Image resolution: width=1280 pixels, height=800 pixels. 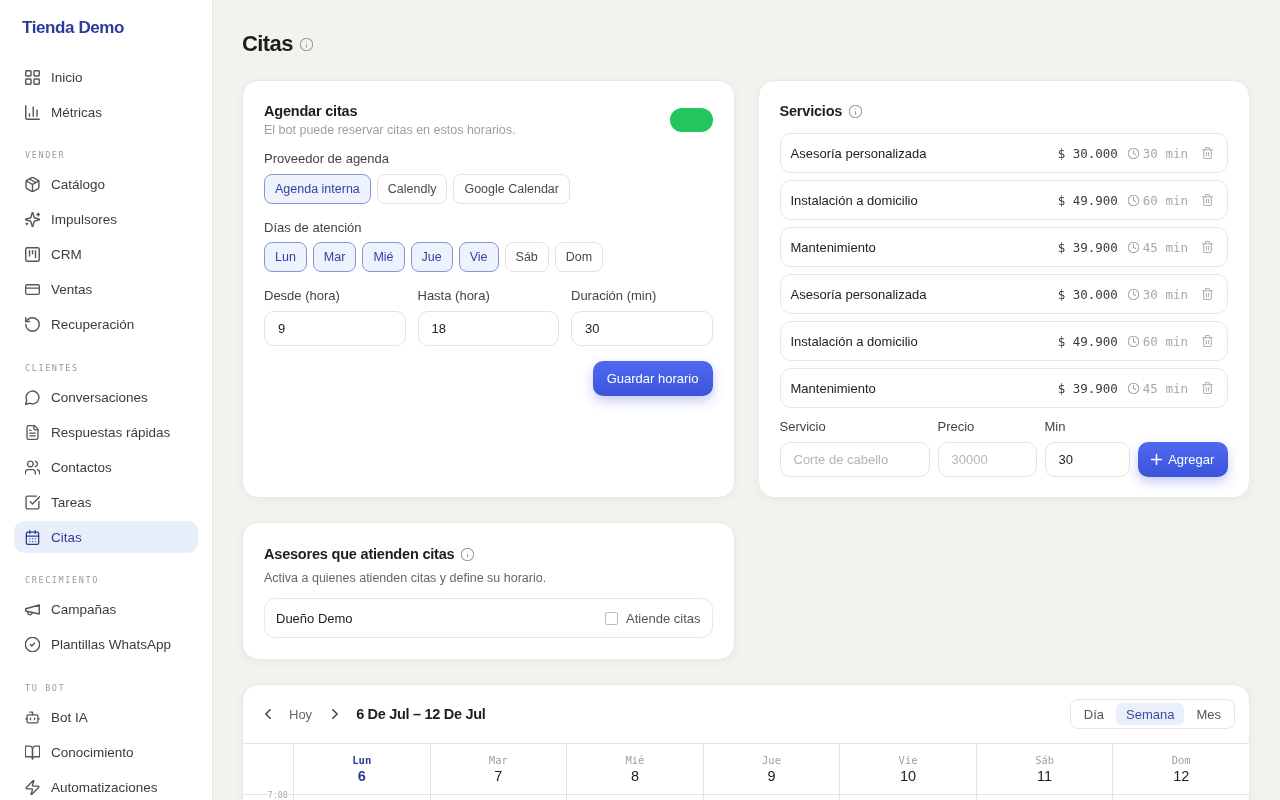 What do you see at coordinates (498, 760) in the screenshot?
I see `weekday-label: Mar` at bounding box center [498, 760].